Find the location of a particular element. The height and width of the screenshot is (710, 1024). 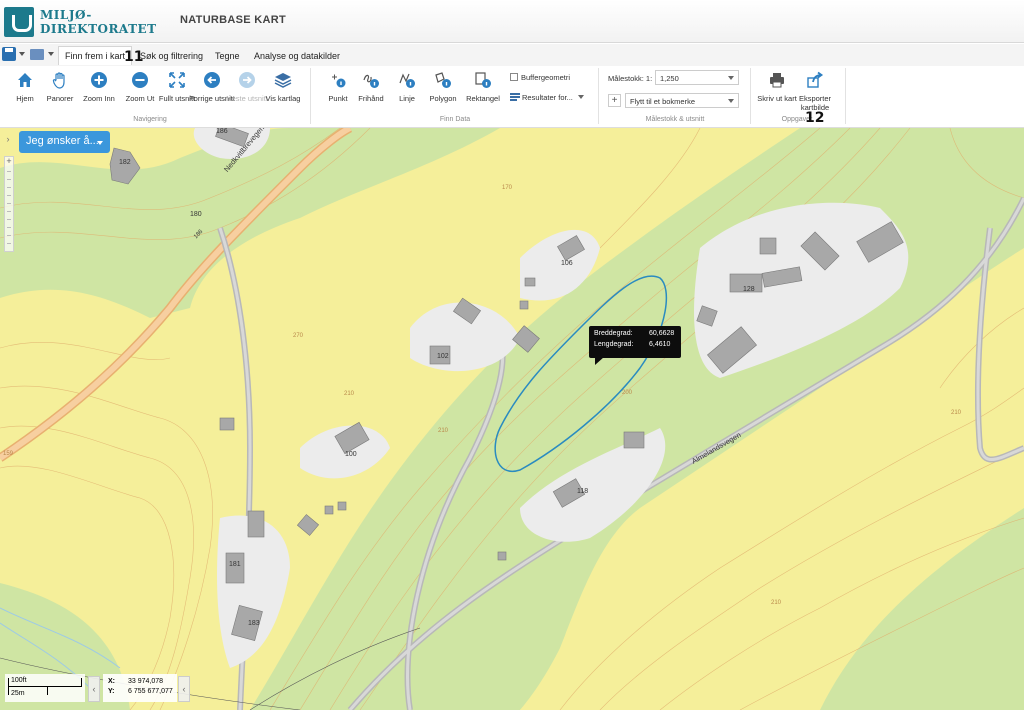

logo-text-line1: MILJØ- is located at coordinates (66, 15).